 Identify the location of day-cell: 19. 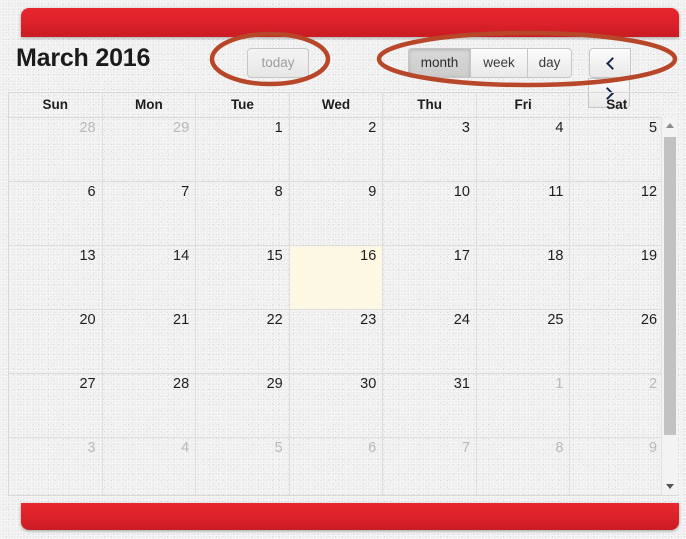
(616, 277).